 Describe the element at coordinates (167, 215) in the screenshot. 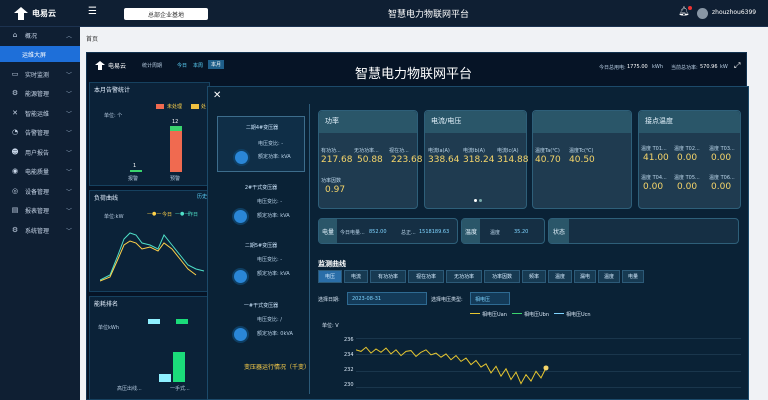

I see `legend-today: 今日` at that location.